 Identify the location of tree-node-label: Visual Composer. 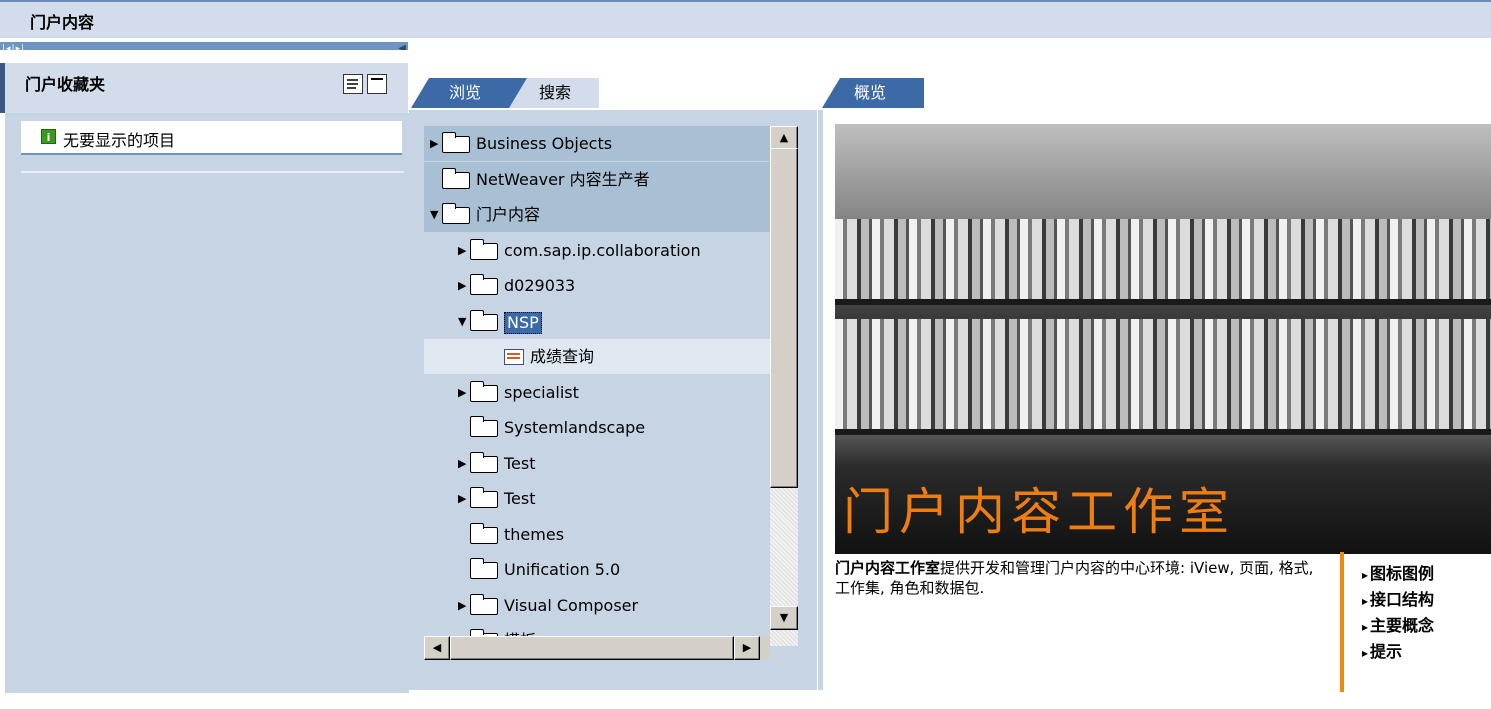
(571, 605).